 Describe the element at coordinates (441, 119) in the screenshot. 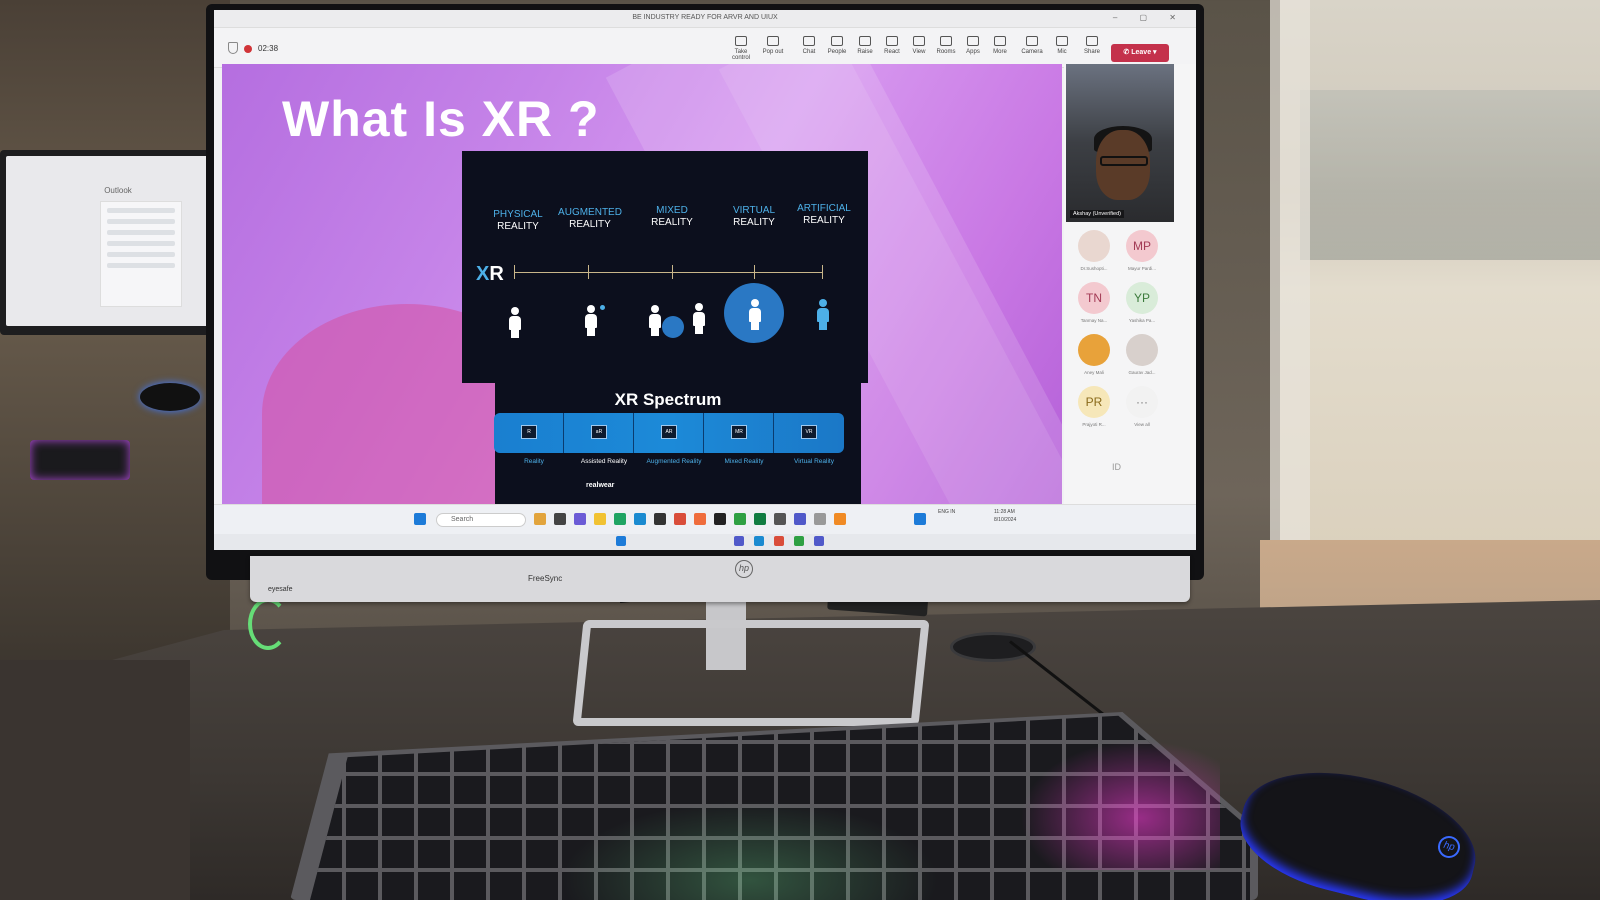

I see `slide-title: What Is XR ?` at that location.